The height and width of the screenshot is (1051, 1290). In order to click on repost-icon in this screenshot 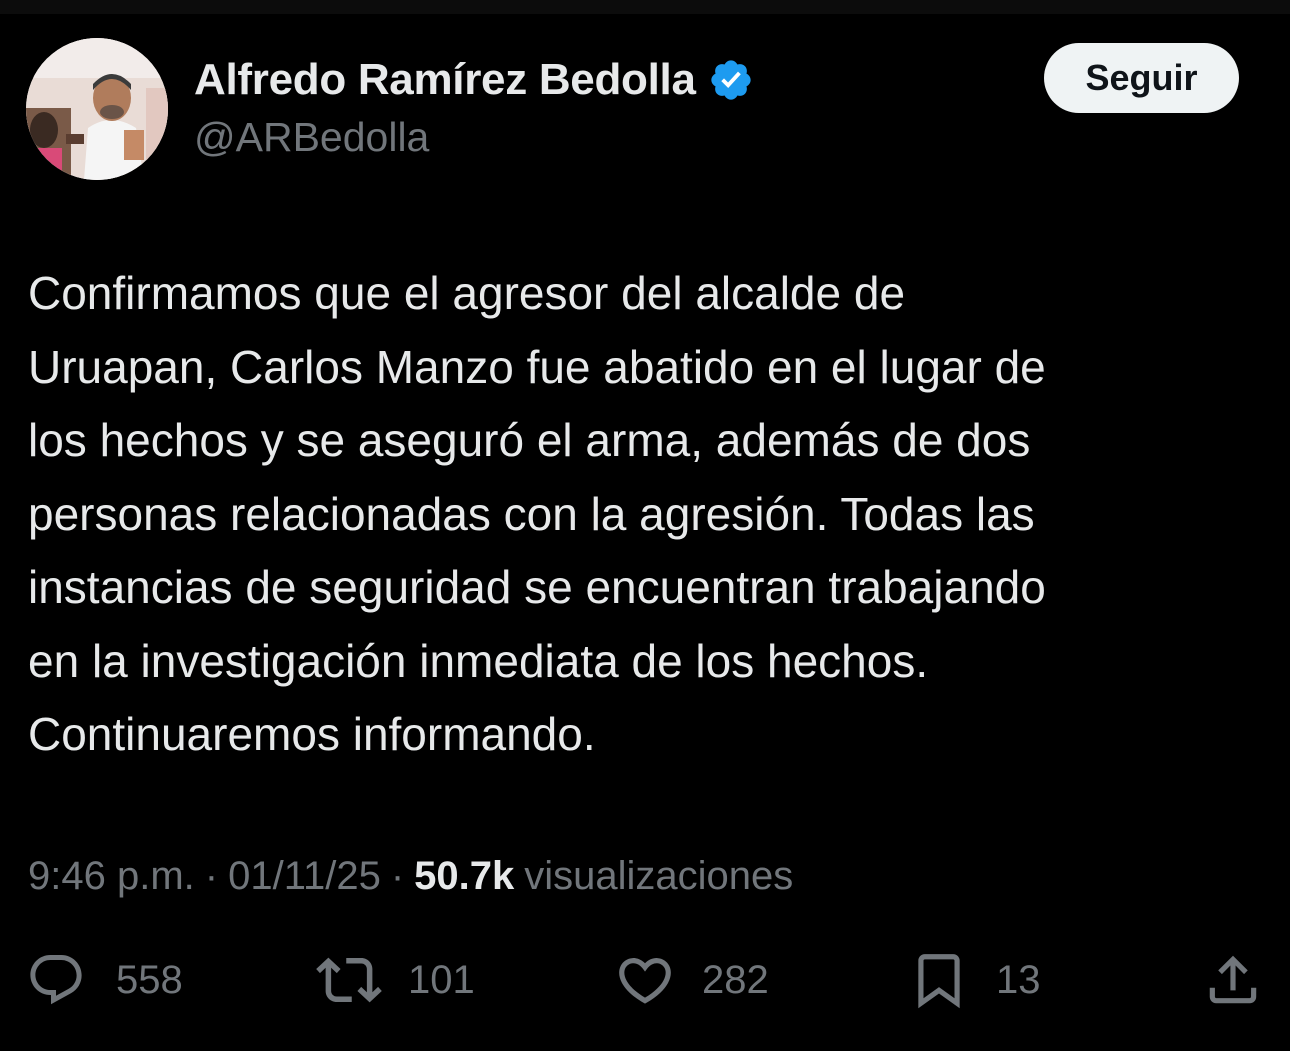, I will do `click(349, 980)`.